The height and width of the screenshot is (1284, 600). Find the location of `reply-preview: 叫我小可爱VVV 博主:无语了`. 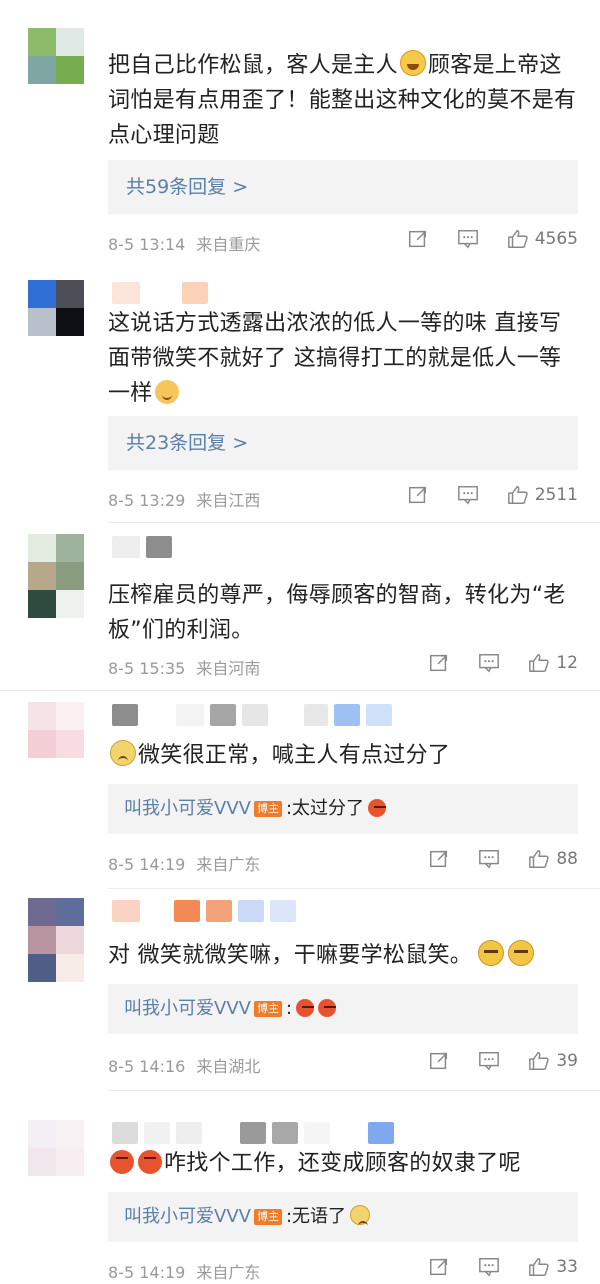

reply-preview: 叫我小可爱VVV 博主:无语了 is located at coordinates (343, 1217).